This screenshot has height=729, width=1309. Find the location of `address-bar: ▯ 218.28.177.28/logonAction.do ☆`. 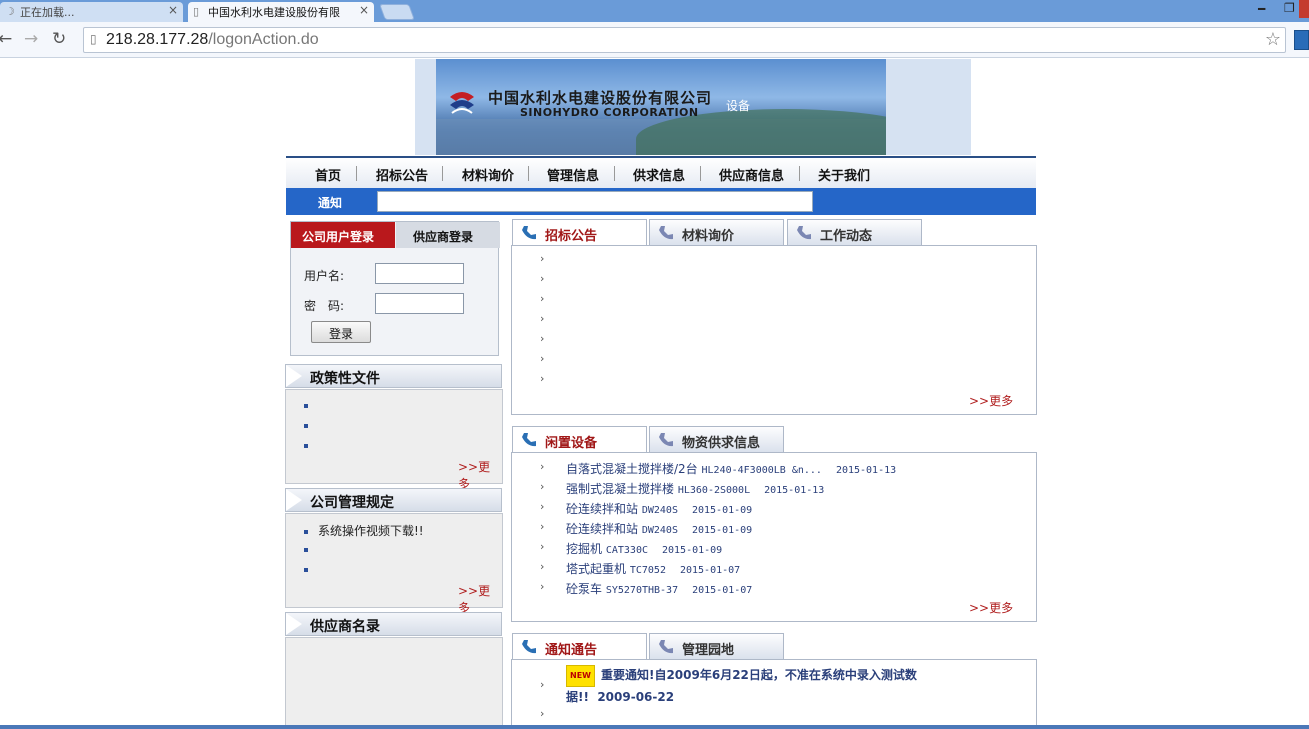

address-bar: ▯ 218.28.177.28/logonAction.do ☆ is located at coordinates (684, 40).